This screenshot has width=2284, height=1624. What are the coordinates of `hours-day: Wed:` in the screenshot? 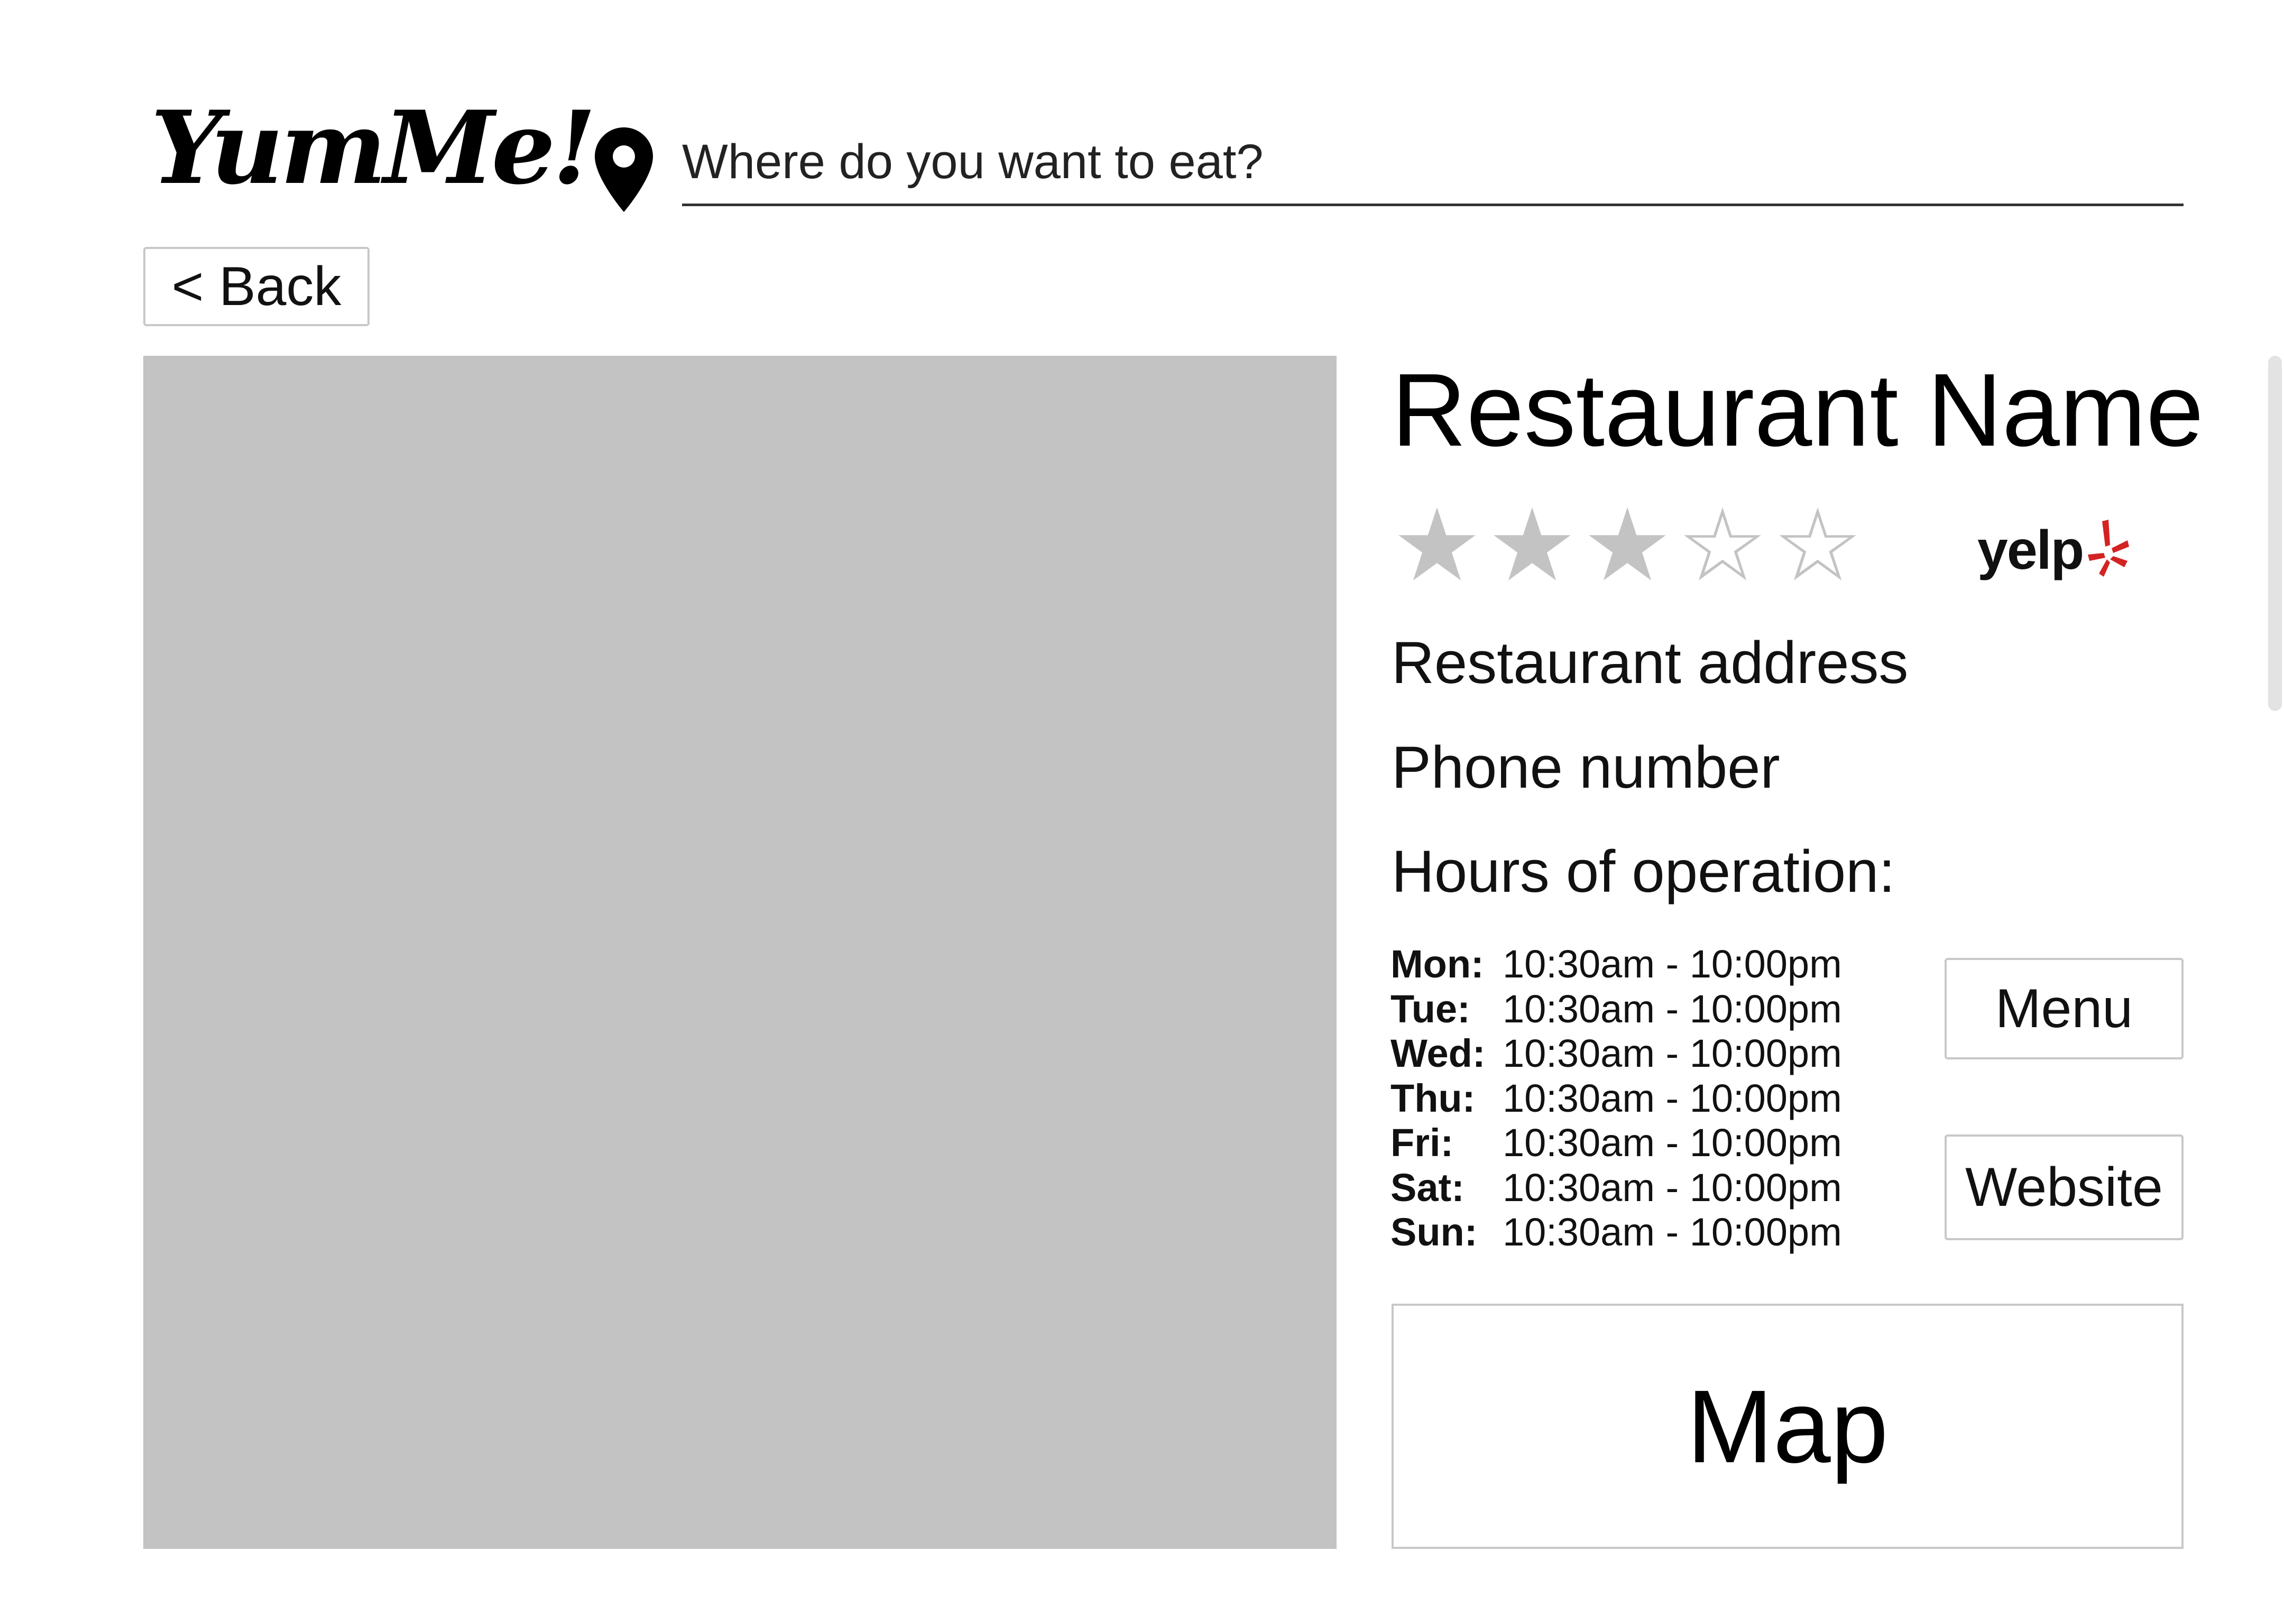 It's located at (1438, 1053).